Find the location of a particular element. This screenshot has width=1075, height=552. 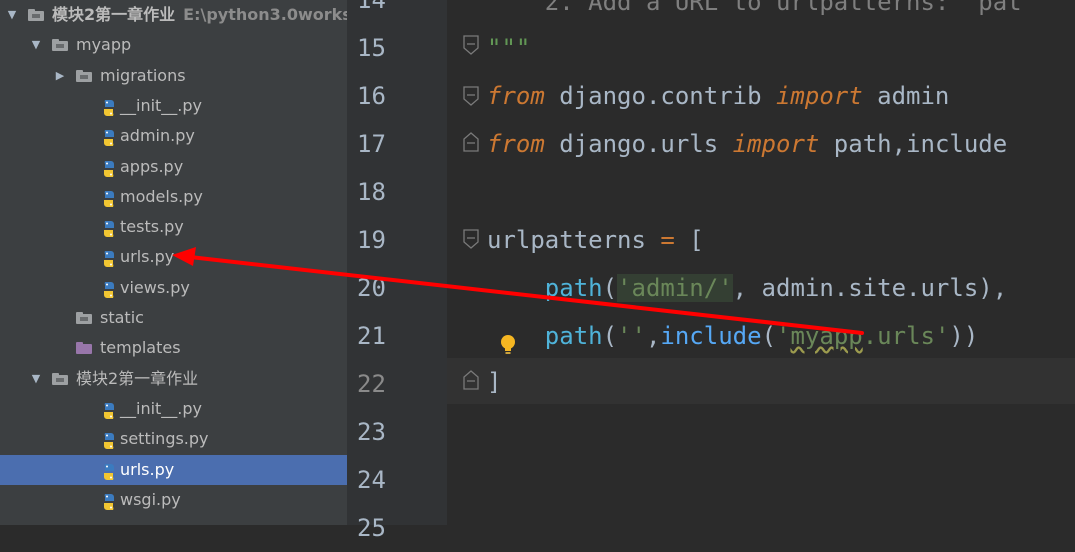

code-line-14: 2. Add a URL to urlpatterns: pat is located at coordinates (754, 13).